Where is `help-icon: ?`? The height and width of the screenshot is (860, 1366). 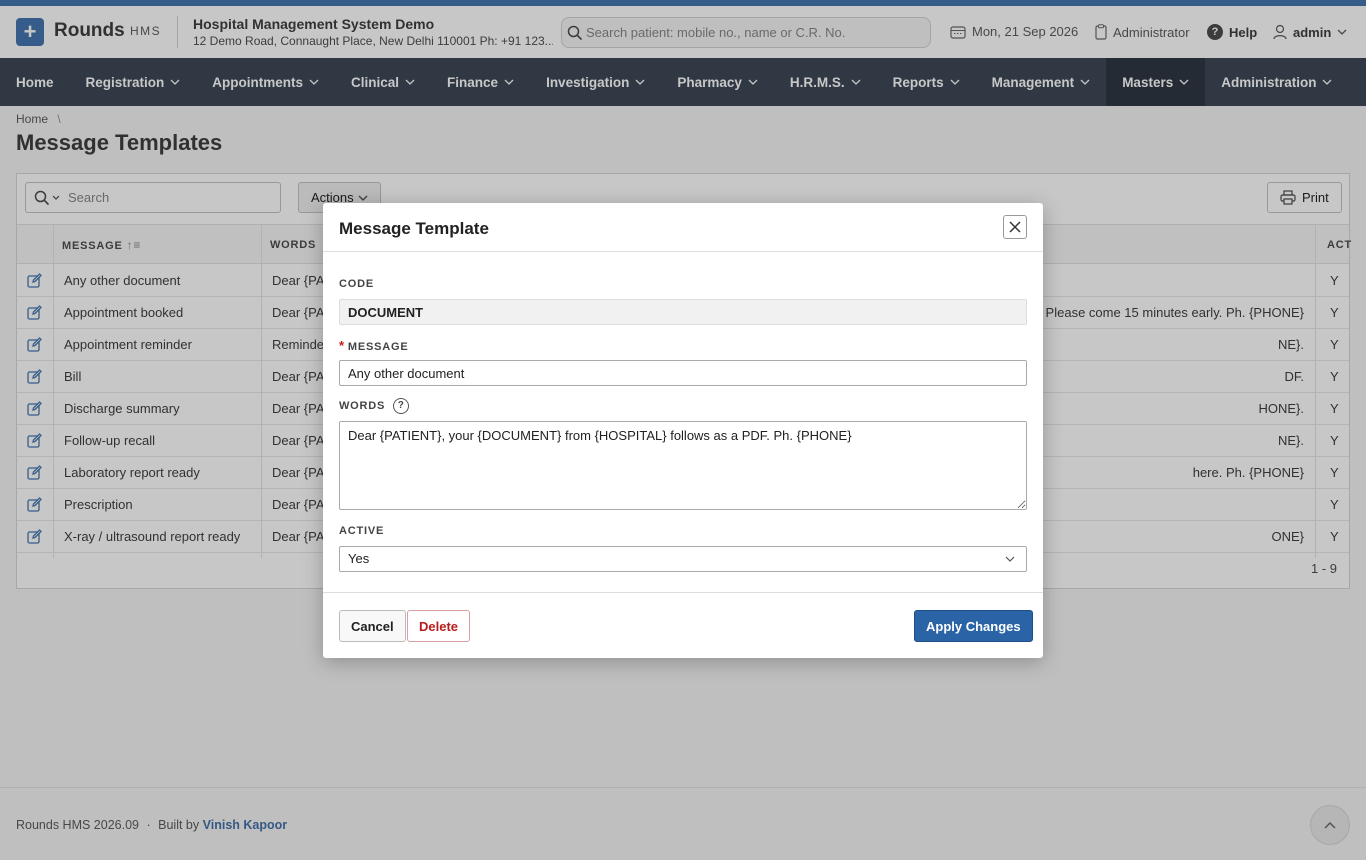
help-icon: ? is located at coordinates (401, 406).